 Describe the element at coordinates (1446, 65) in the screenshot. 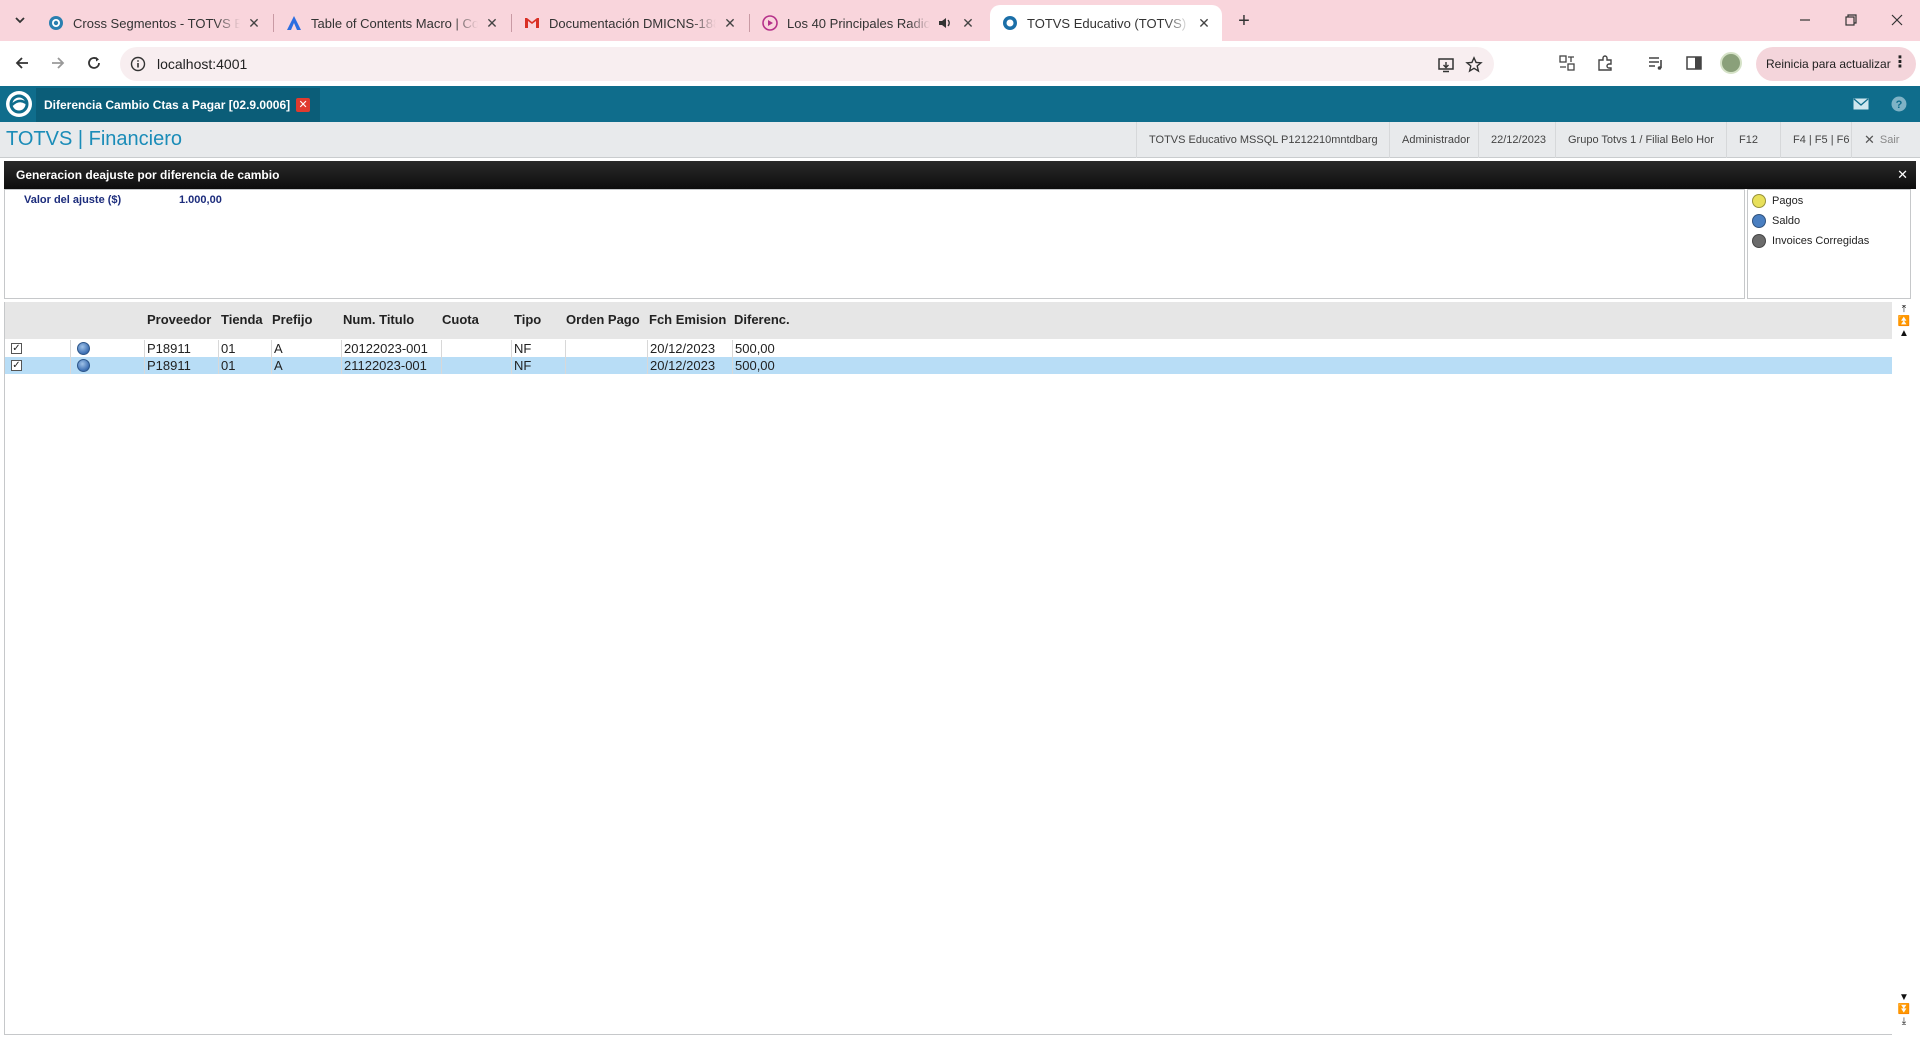

I see `install-app-icon` at that location.